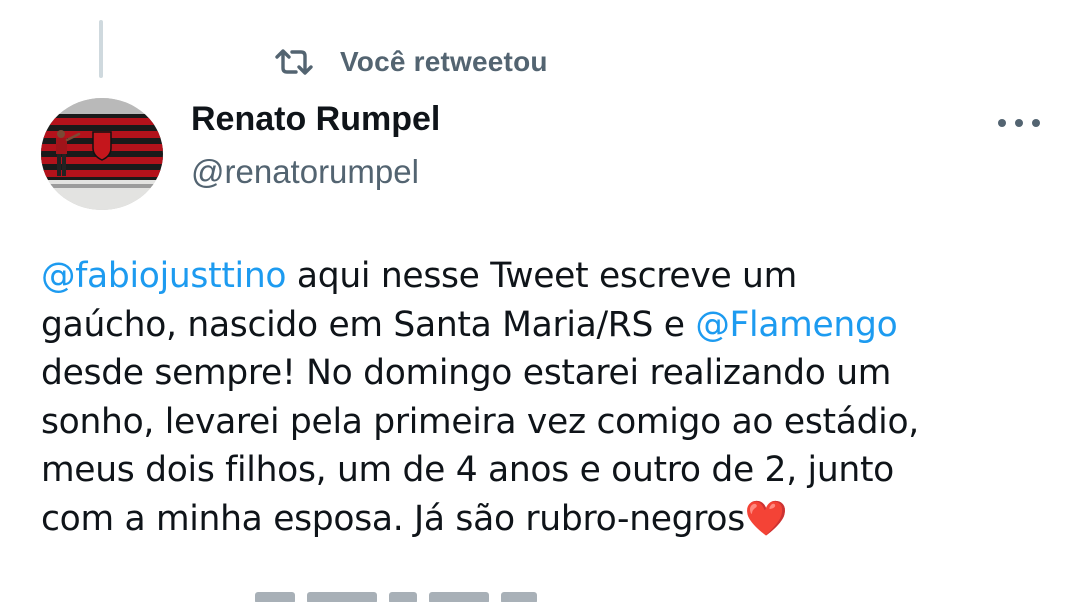 The image size is (1079, 602). I want to click on mention-link: @Flamengo, so click(796, 325).